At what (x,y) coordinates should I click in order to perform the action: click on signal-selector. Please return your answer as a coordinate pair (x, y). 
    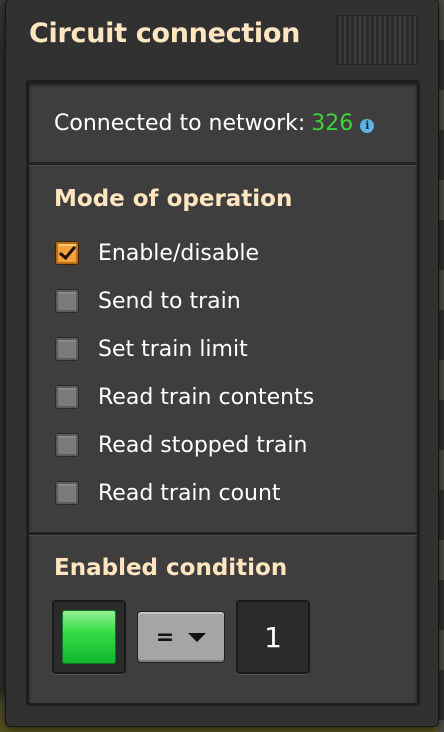
    Looking at the image, I should click on (89, 637).